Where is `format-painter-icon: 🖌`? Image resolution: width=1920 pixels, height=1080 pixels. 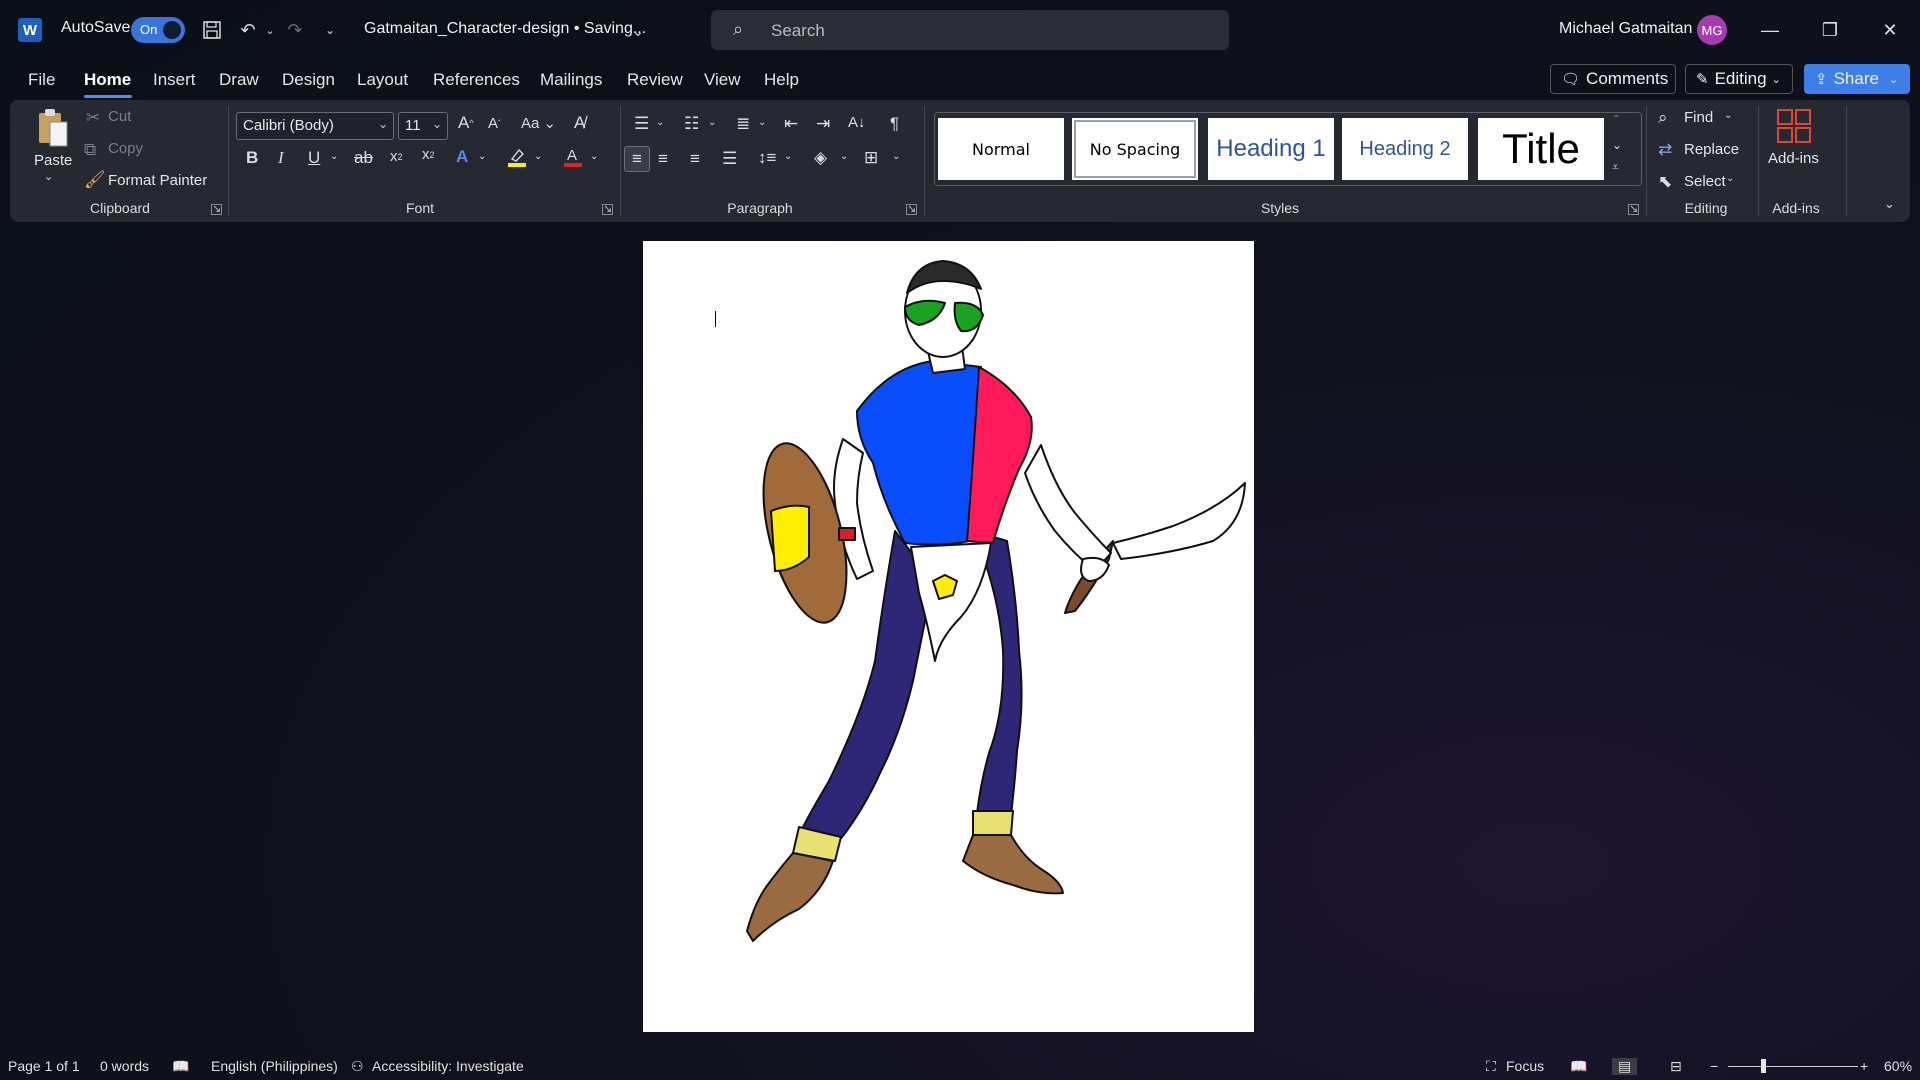
format-painter-icon: 🖌 is located at coordinates (95, 180).